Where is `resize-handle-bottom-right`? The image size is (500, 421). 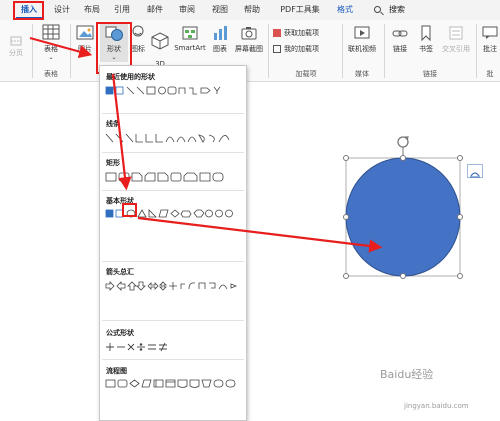
resize-handle-bottom-right is located at coordinates (460, 276).